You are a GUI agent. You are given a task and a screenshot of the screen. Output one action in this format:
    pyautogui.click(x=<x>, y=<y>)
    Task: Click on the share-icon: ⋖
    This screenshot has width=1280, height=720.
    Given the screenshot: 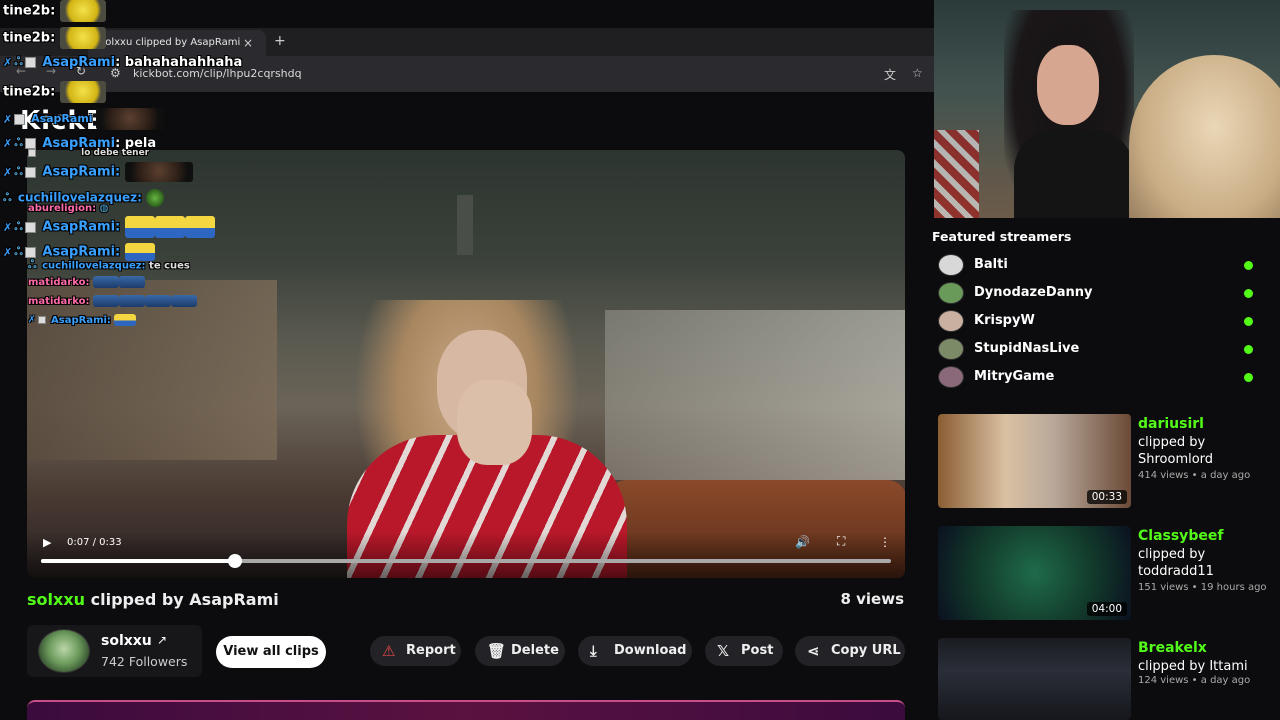 What is the action you would take?
    pyautogui.click(x=813, y=651)
    